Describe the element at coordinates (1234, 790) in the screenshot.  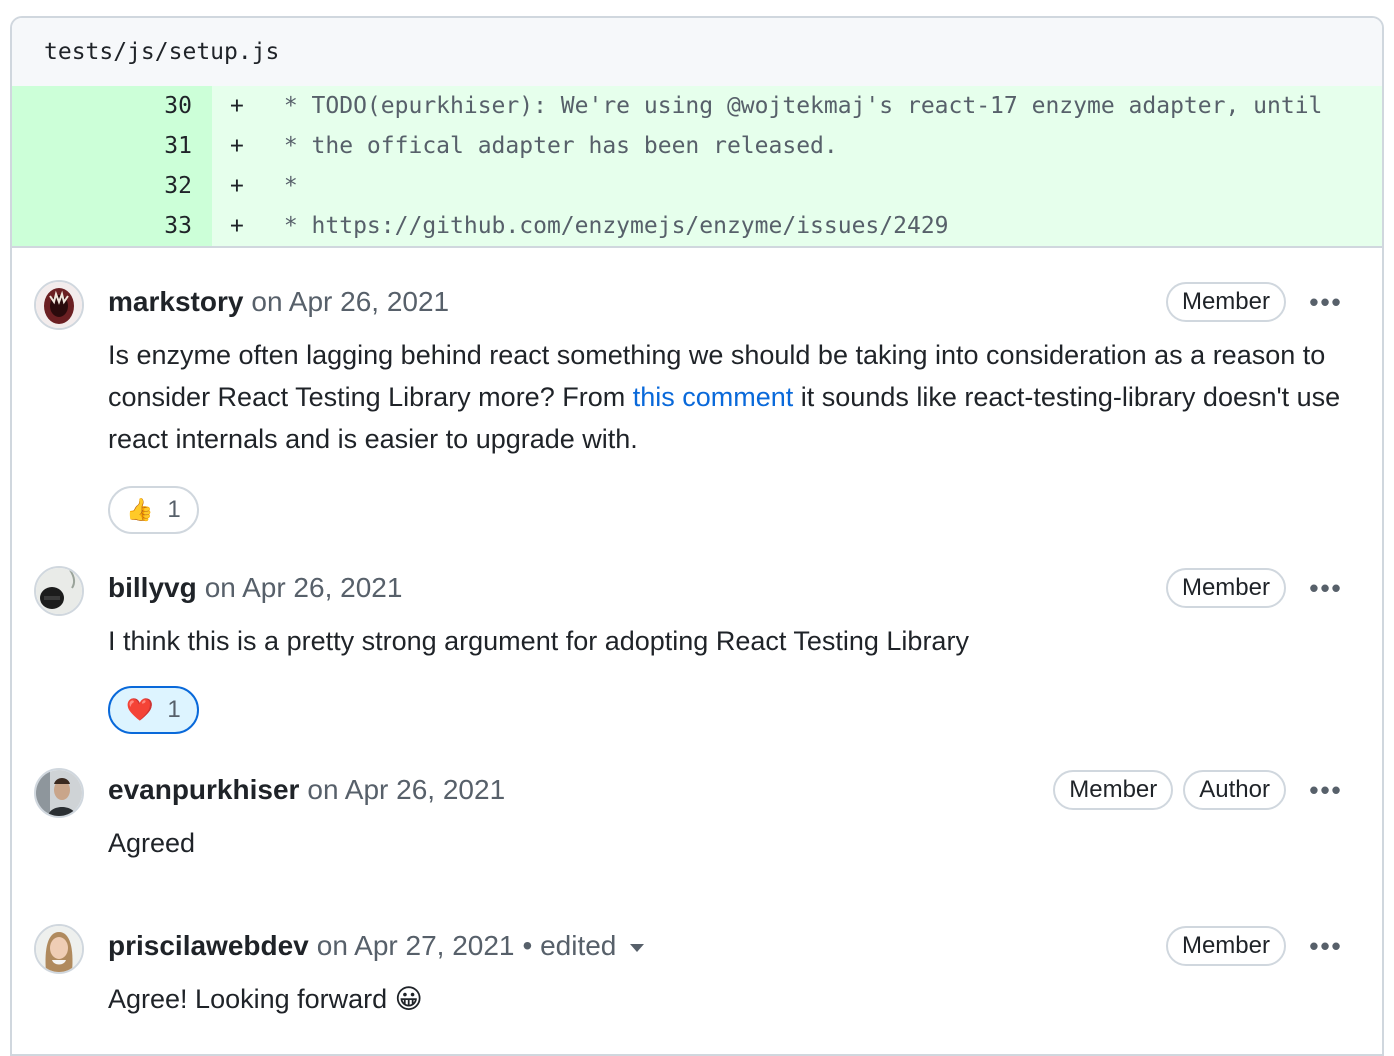
I see `author-badge: Author` at that location.